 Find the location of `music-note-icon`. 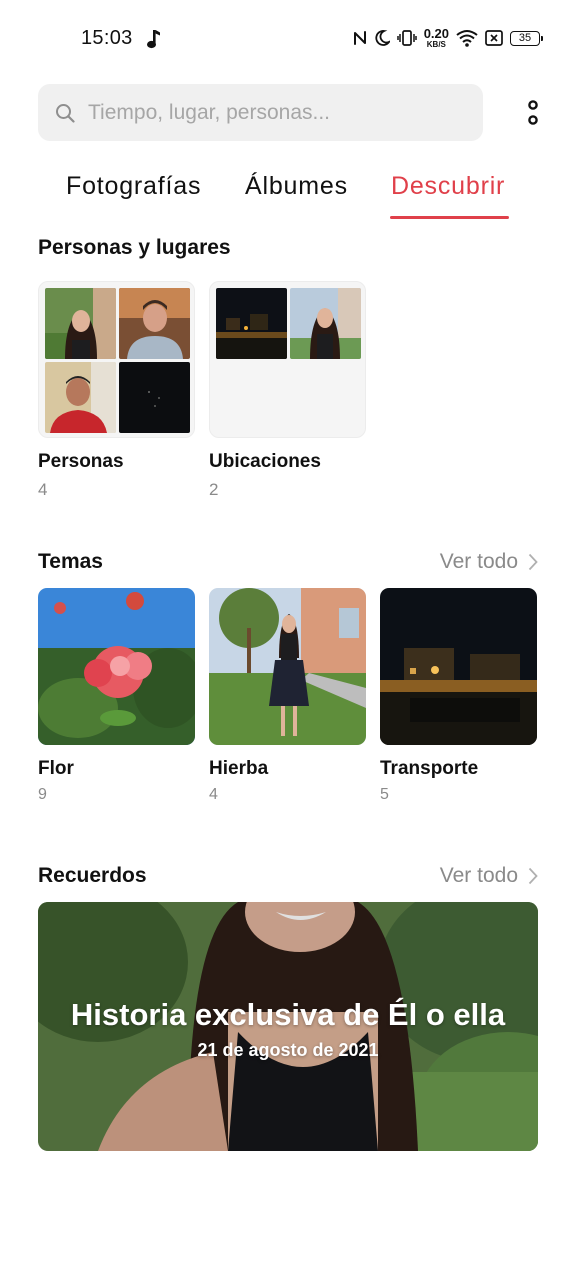

music-note-icon is located at coordinates (153, 39).